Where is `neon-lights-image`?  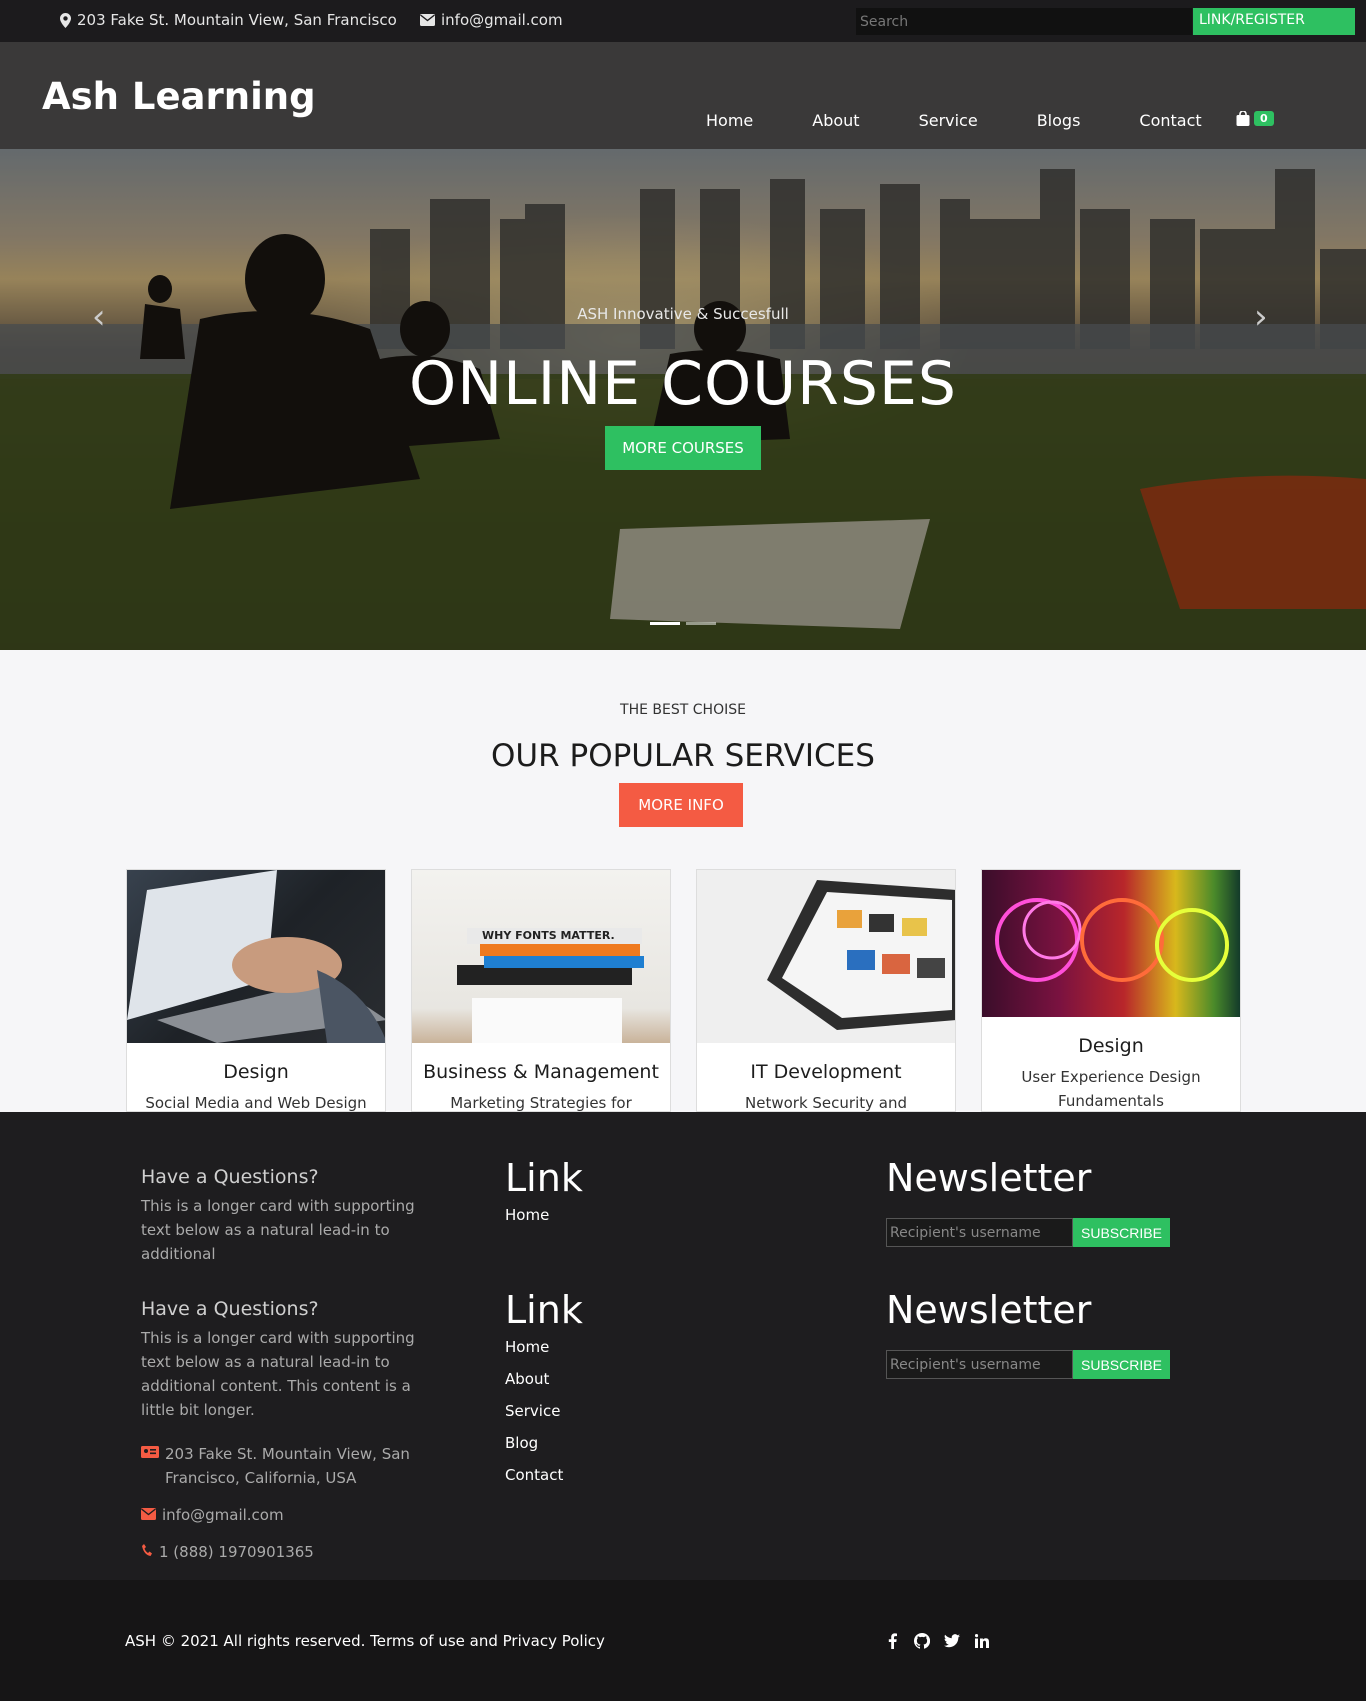 neon-lights-image is located at coordinates (1111, 943).